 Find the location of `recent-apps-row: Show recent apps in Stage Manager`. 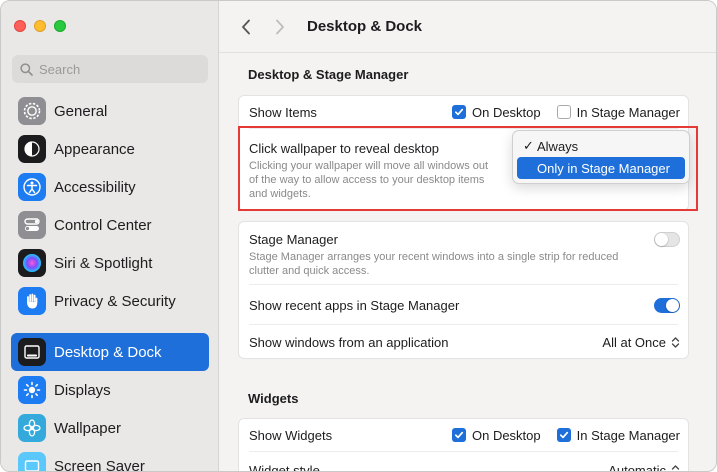

recent-apps-row: Show recent apps in Stage Manager is located at coordinates (464, 305).